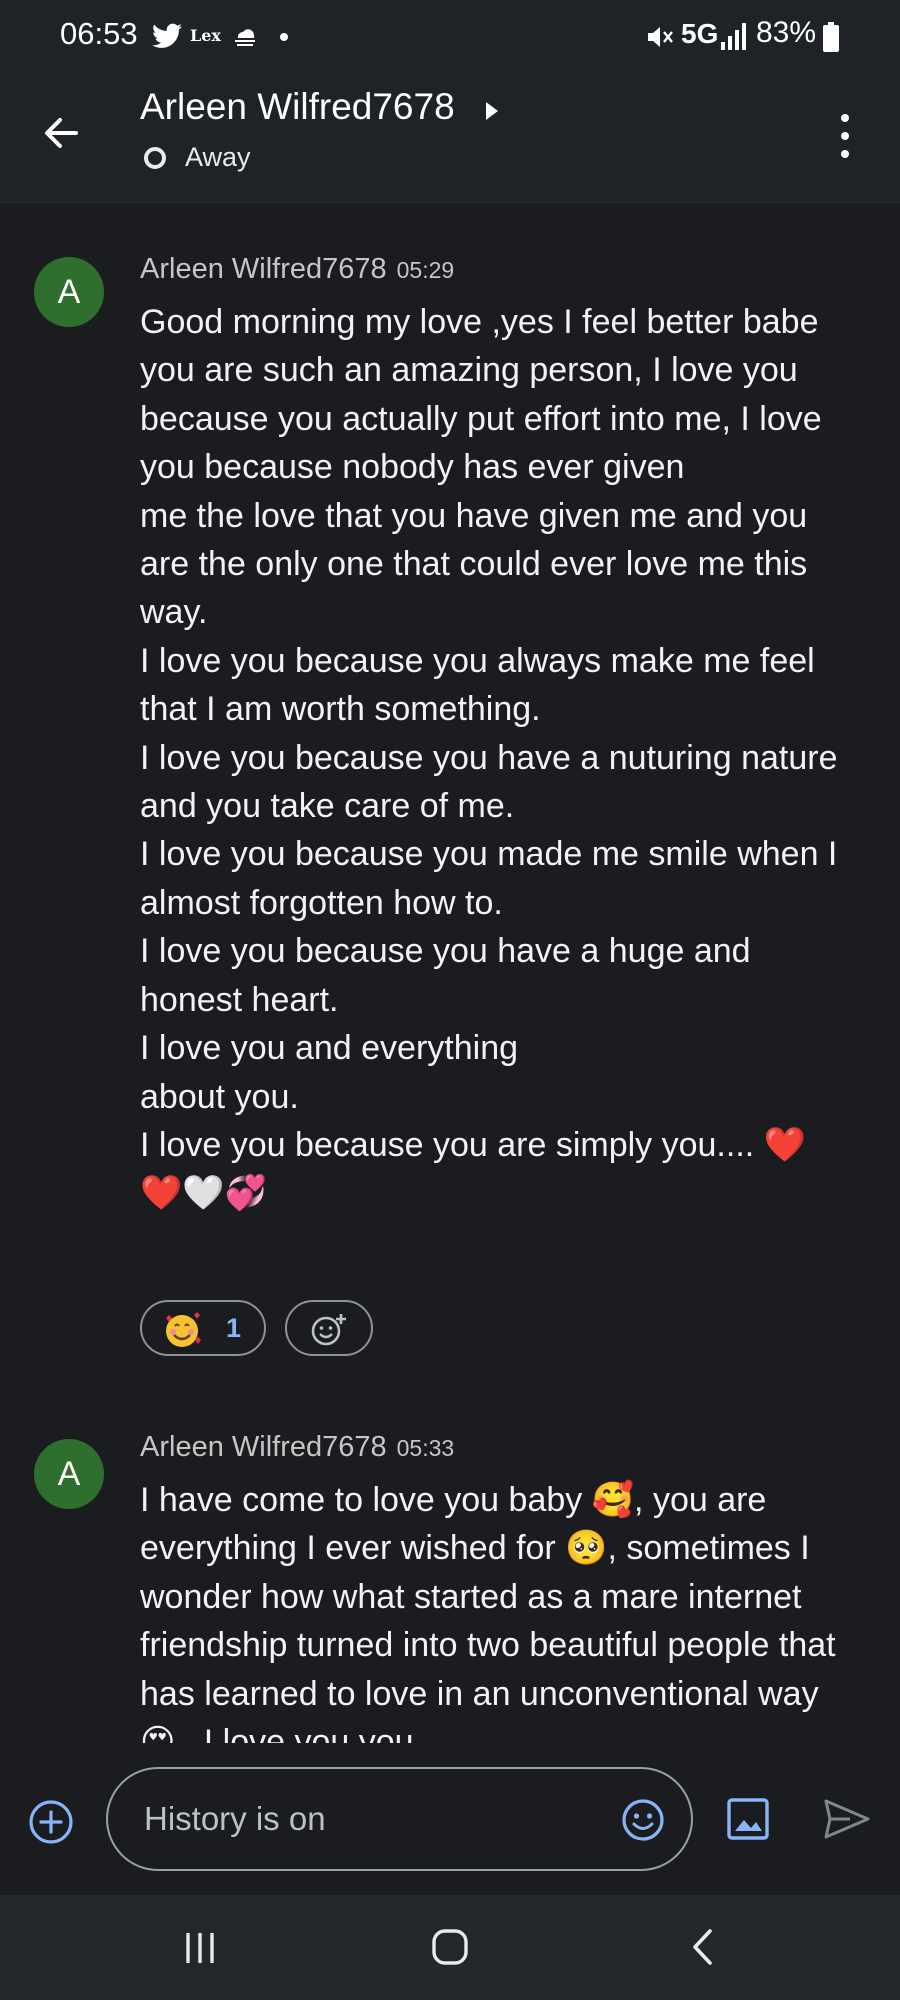 The height and width of the screenshot is (2000, 900). What do you see at coordinates (284, 37) in the screenshot?
I see `notification-dot-icon` at bounding box center [284, 37].